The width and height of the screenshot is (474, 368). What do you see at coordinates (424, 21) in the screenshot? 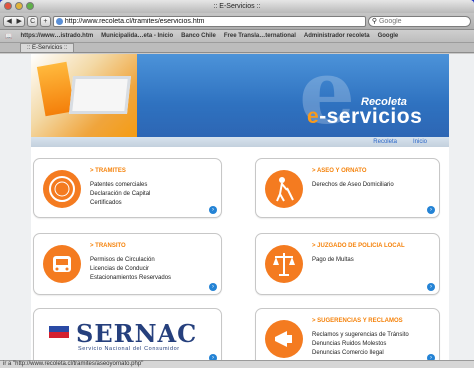
I see `search-input` at bounding box center [424, 21].